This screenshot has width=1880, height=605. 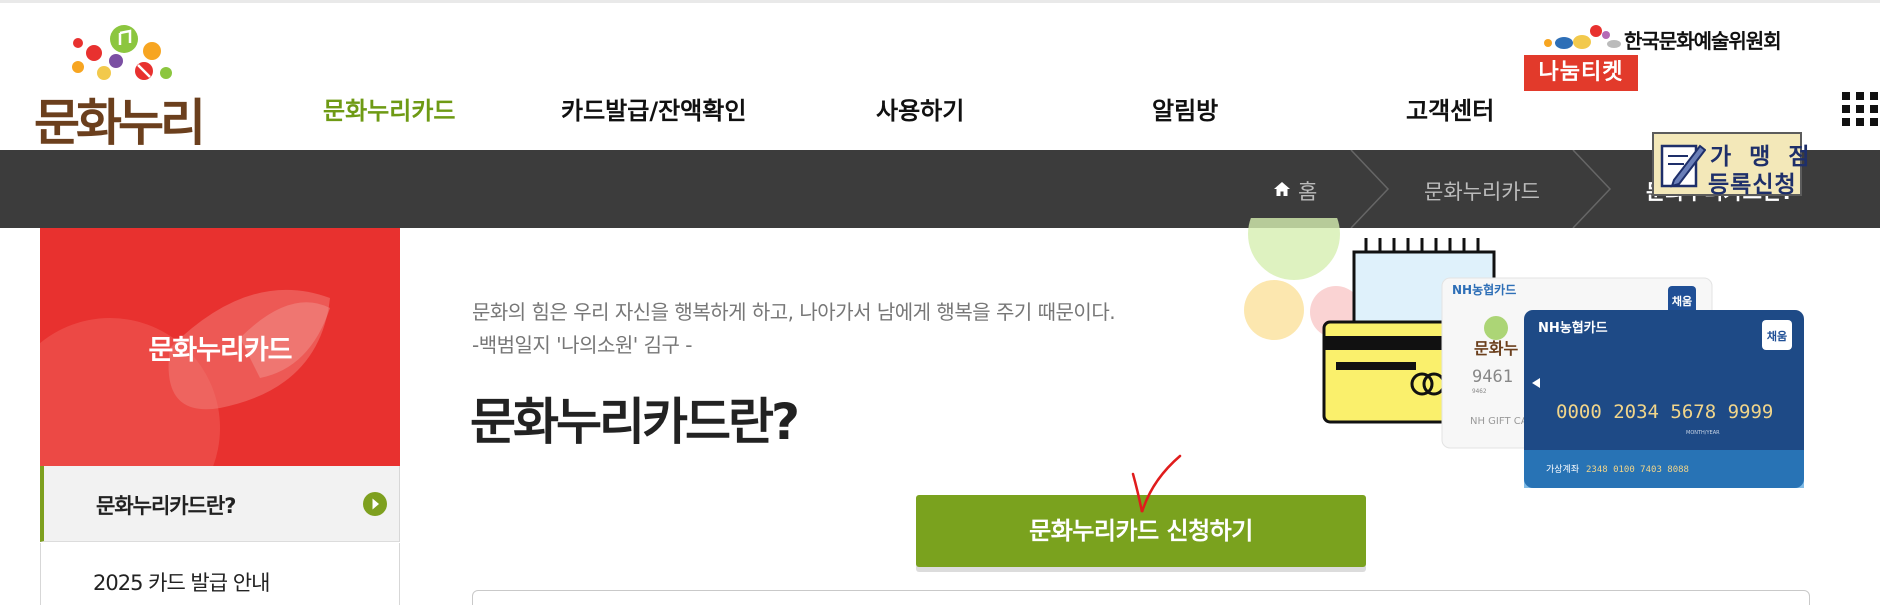 What do you see at coordinates (940, 189) in the screenshot?
I see `breadcrumb: 홈 문화누리카드 문화누리카드란?` at bounding box center [940, 189].